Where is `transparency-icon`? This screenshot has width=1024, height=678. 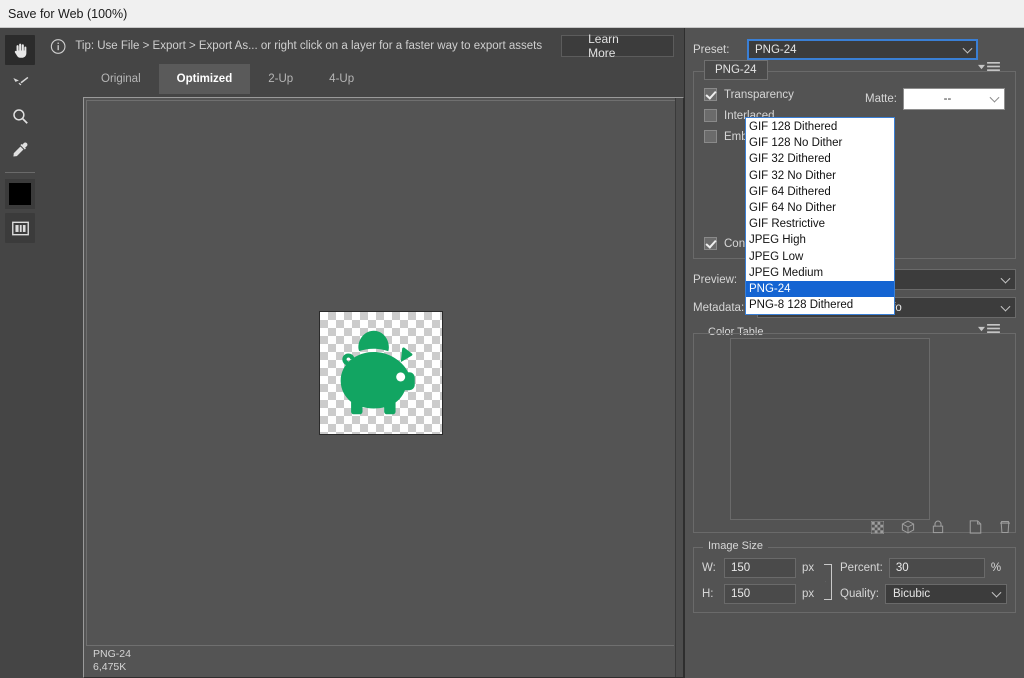 transparency-icon is located at coordinates (877, 527).